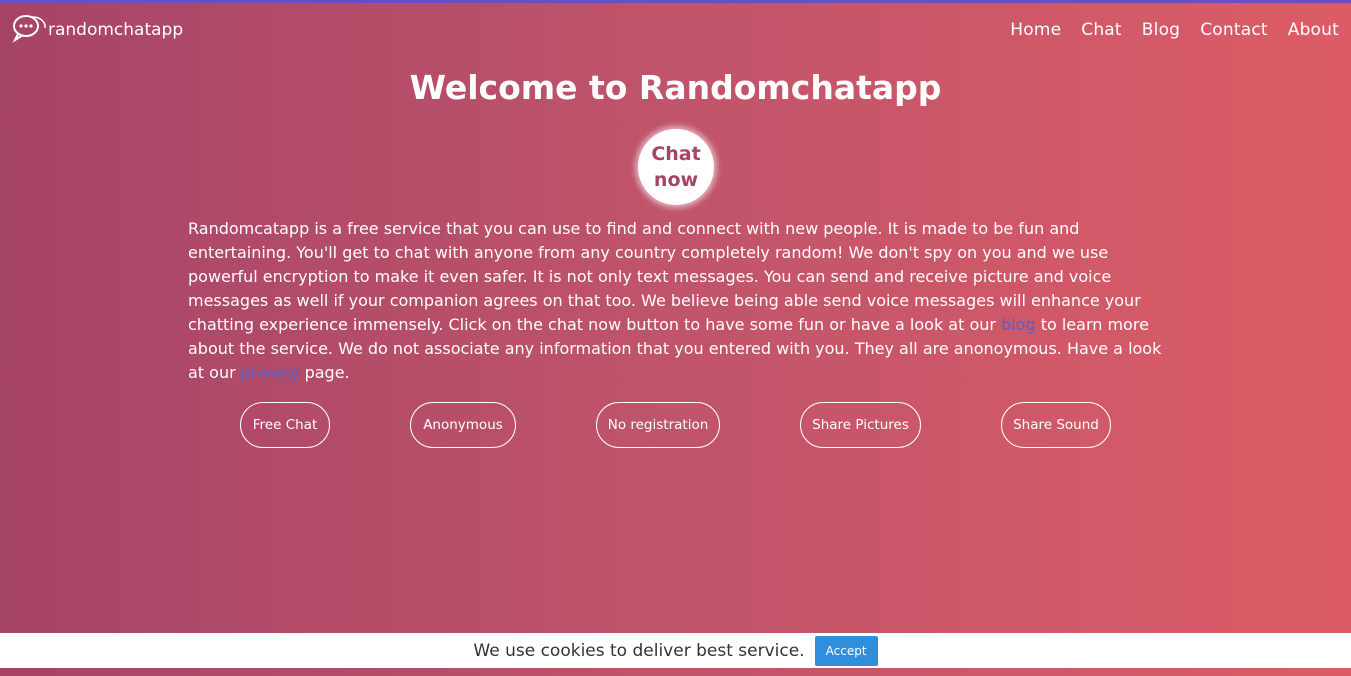  What do you see at coordinates (29, 30) in the screenshot?
I see `chat-bubbles-logo-icon` at bounding box center [29, 30].